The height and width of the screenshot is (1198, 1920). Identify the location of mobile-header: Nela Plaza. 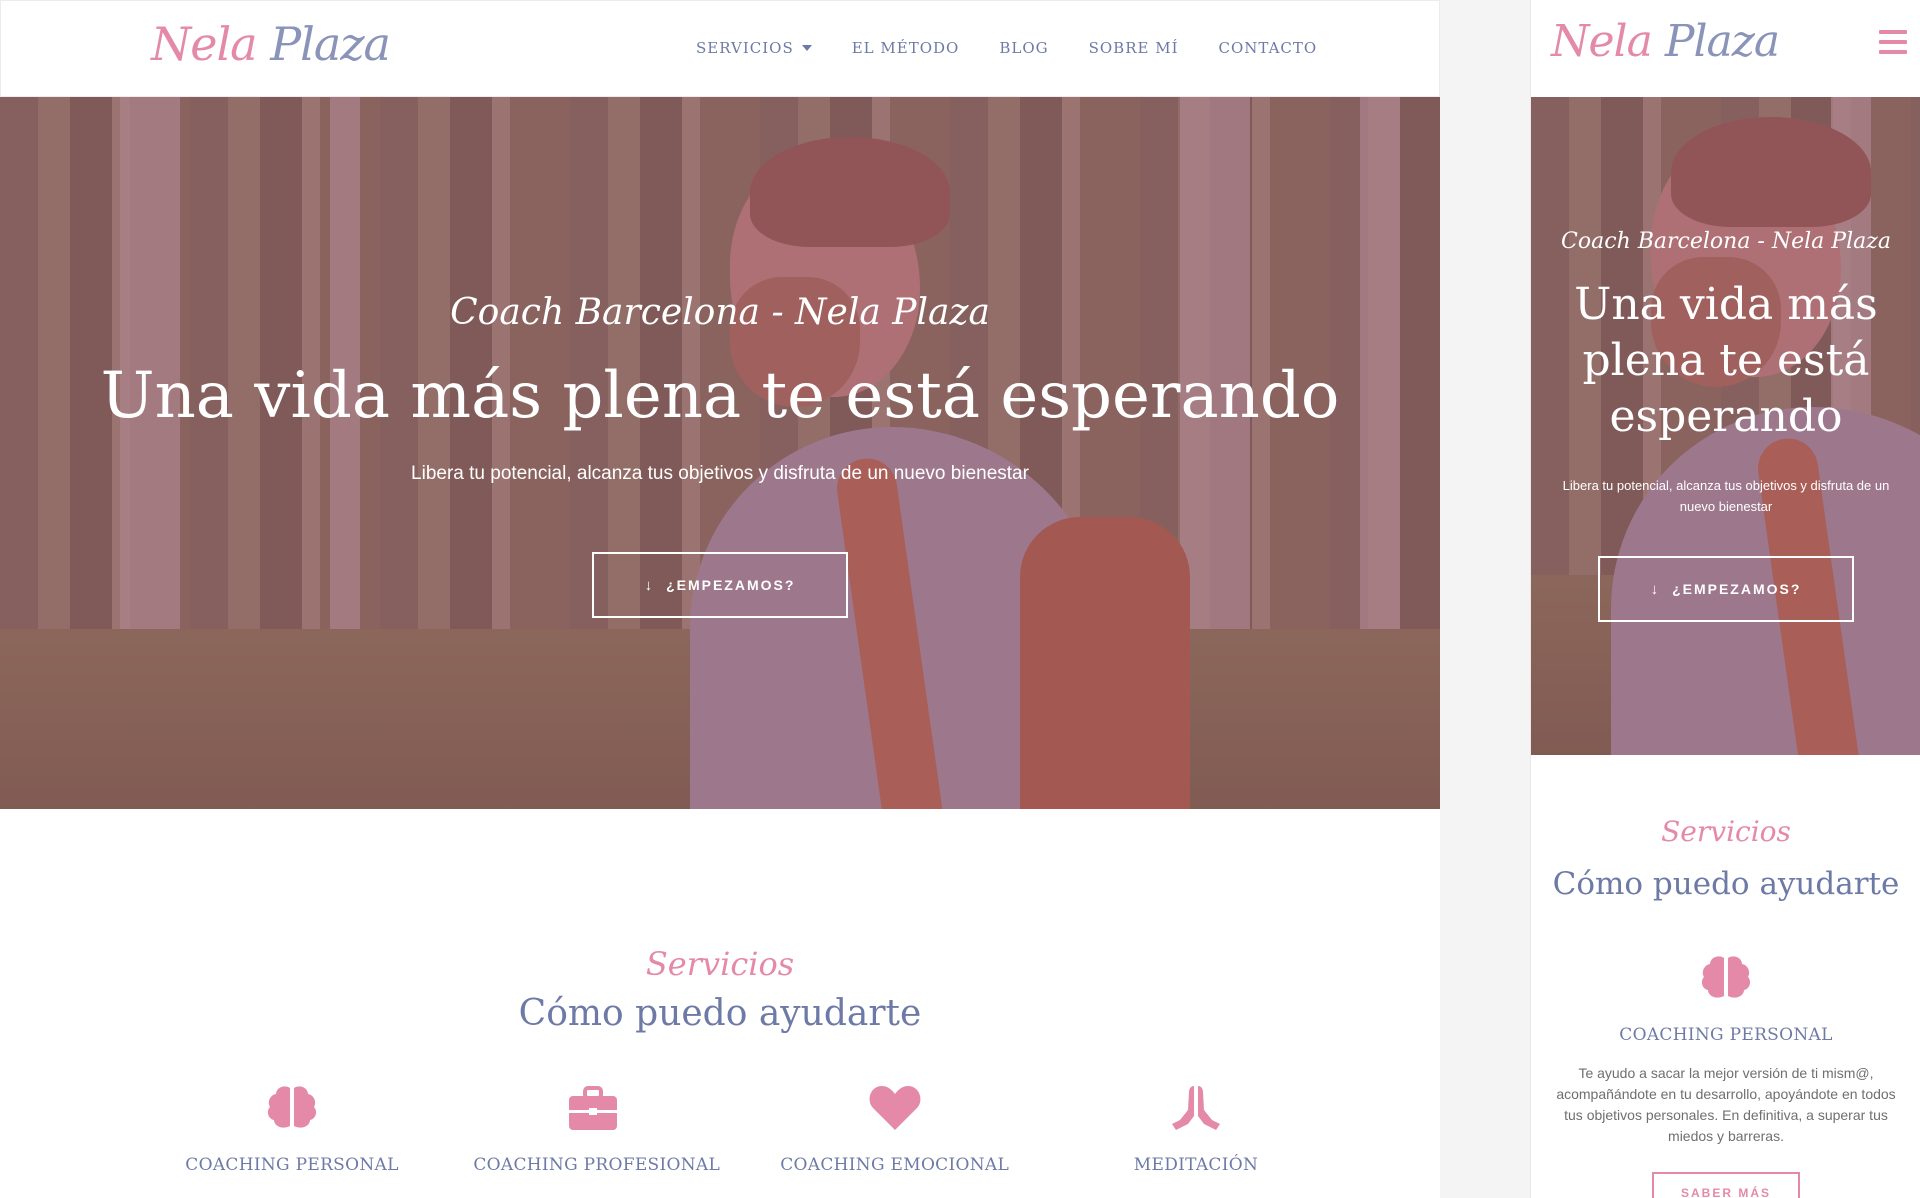
(1725, 48).